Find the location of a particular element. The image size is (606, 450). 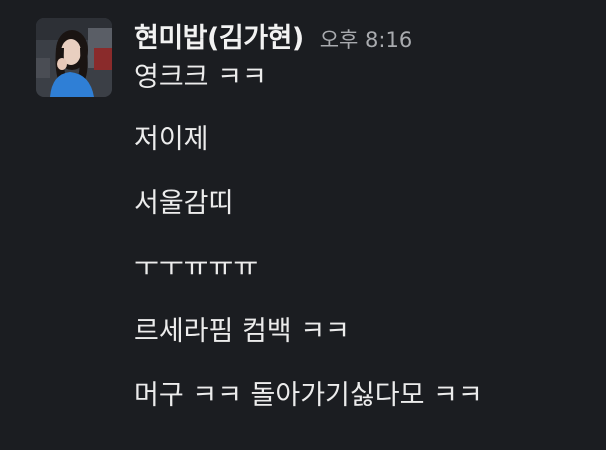

sender-avatar is located at coordinates (74, 57).